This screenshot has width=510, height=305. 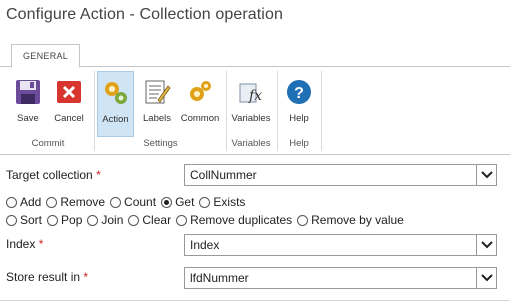 I want to click on group-label-help: Help, so click(x=299, y=143).